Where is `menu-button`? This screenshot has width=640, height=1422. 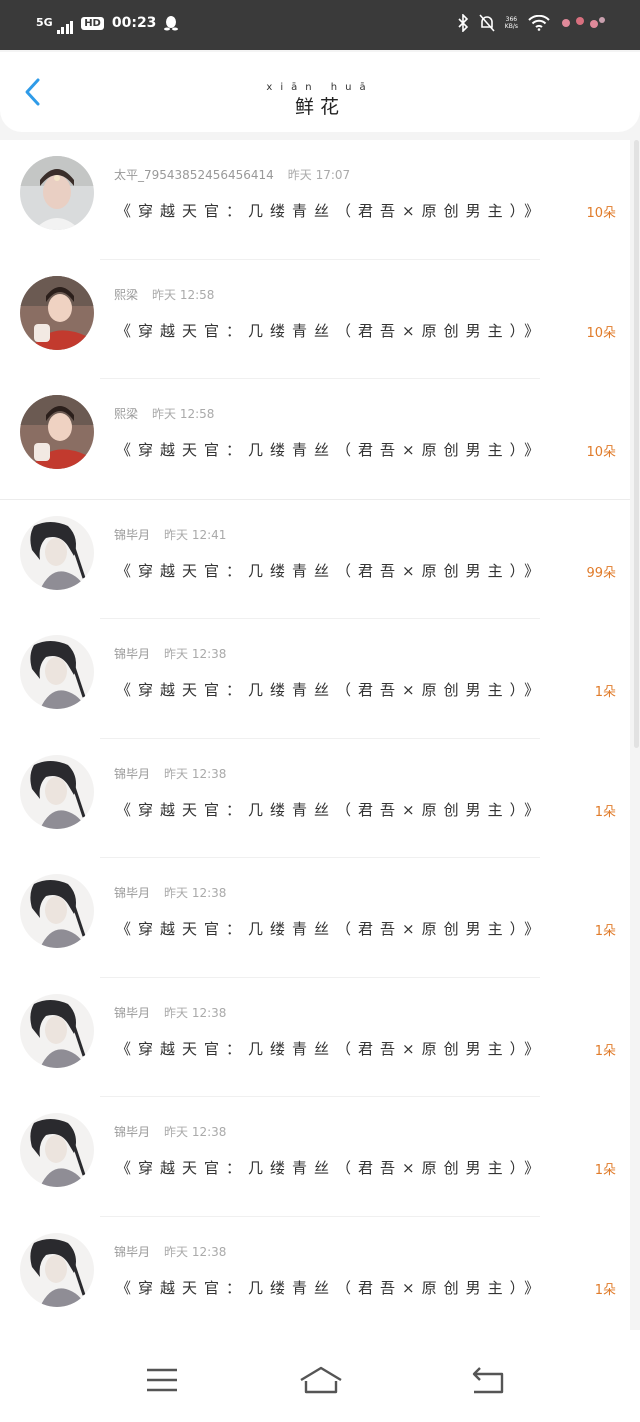
menu-button is located at coordinates (162, 1380).